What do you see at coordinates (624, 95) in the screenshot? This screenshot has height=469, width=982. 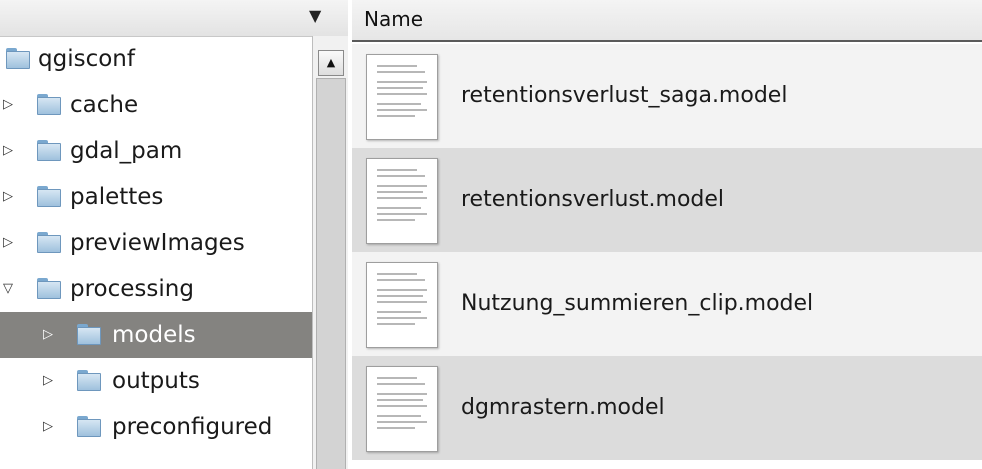 I see `file-name: retentionsverlust_saga.model` at bounding box center [624, 95].